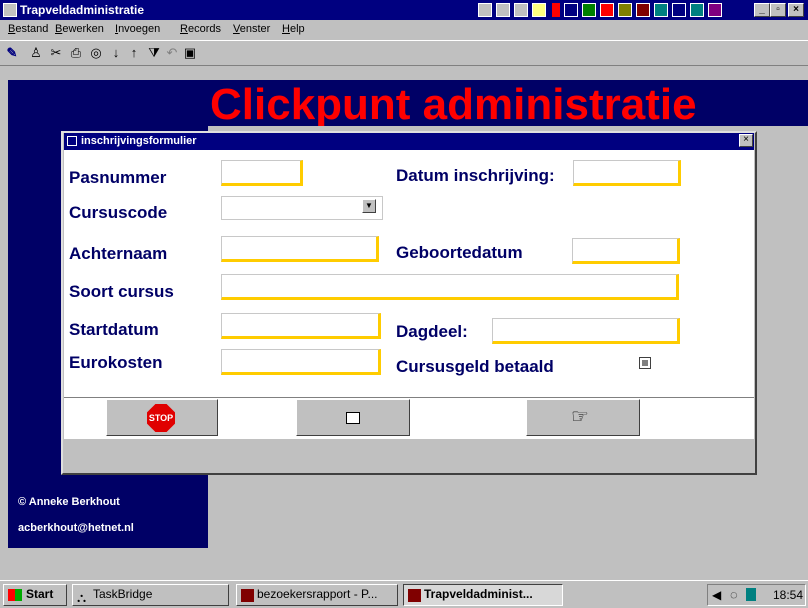 This screenshot has width=808, height=608. Describe the element at coordinates (96, 53) in the screenshot. I see `find-icon: ◎` at that location.